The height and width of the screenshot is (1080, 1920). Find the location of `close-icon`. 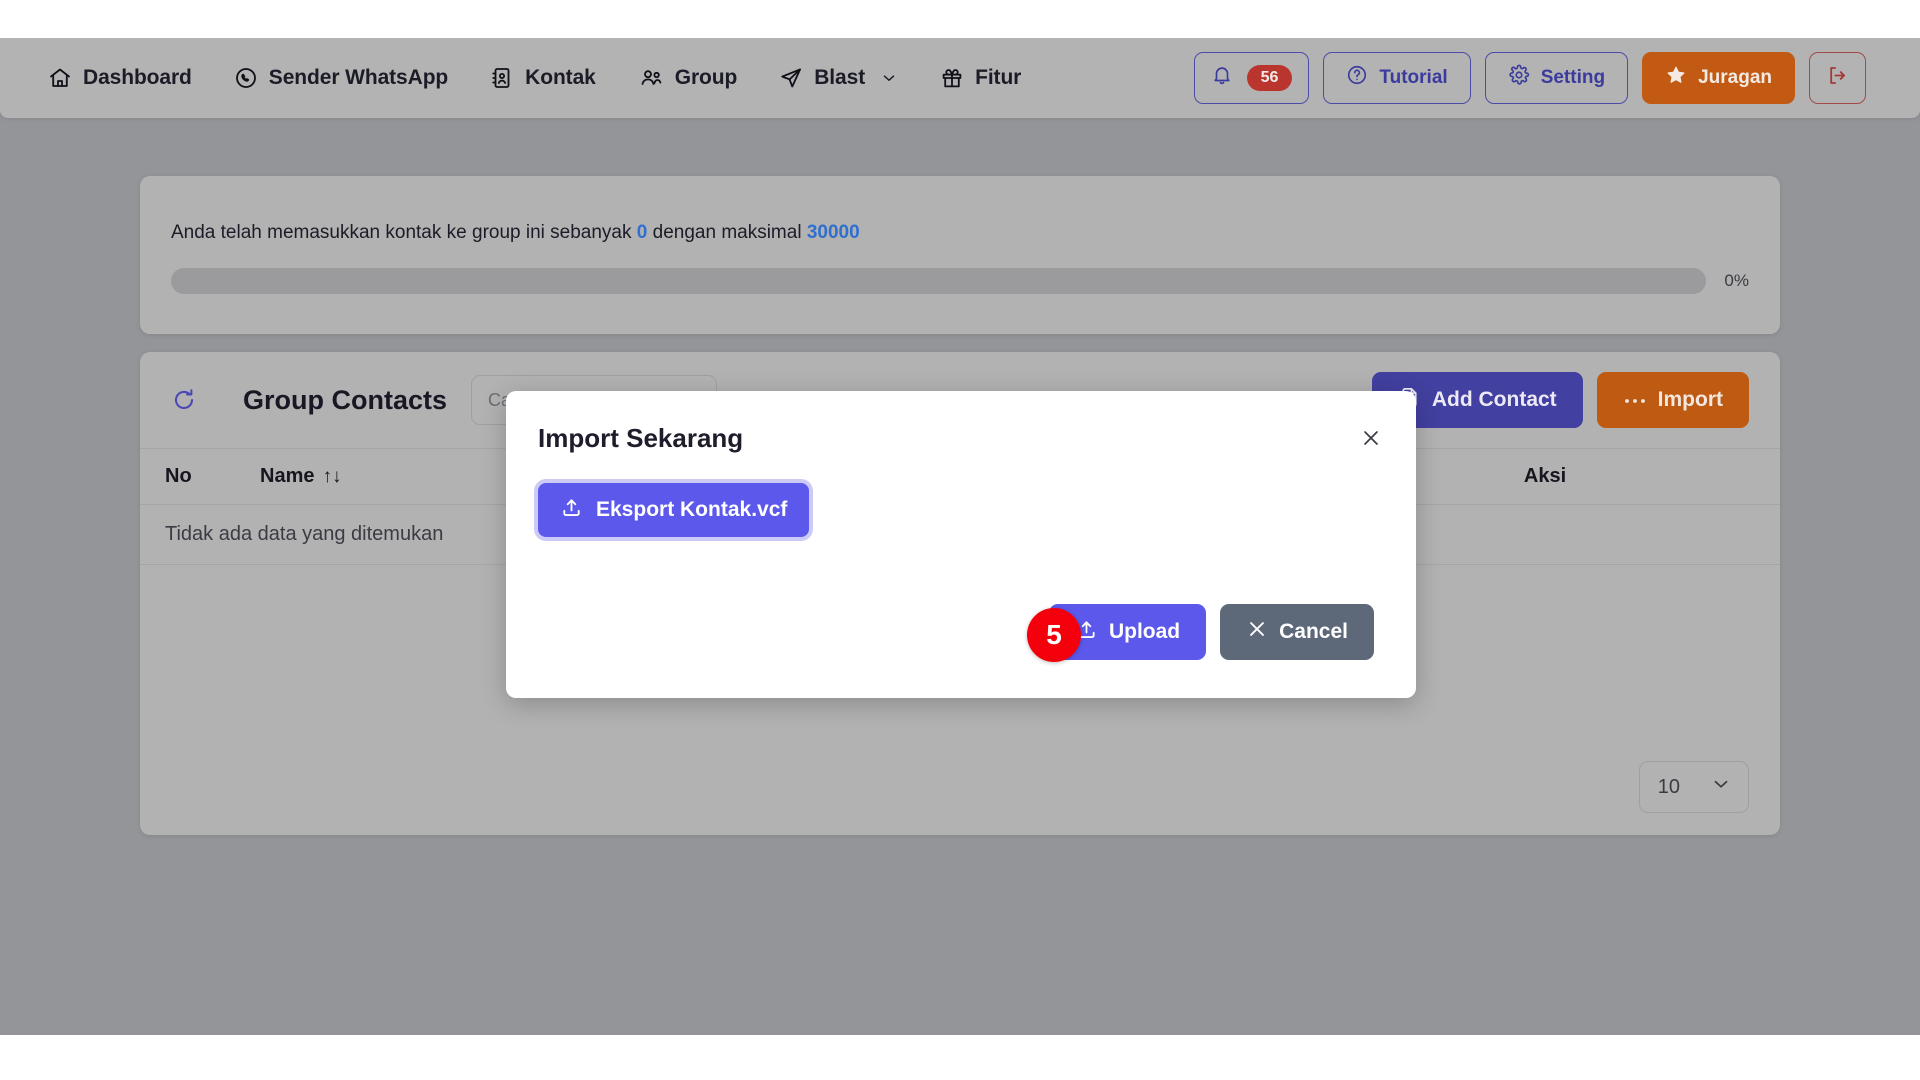

close-icon is located at coordinates (1371, 438).